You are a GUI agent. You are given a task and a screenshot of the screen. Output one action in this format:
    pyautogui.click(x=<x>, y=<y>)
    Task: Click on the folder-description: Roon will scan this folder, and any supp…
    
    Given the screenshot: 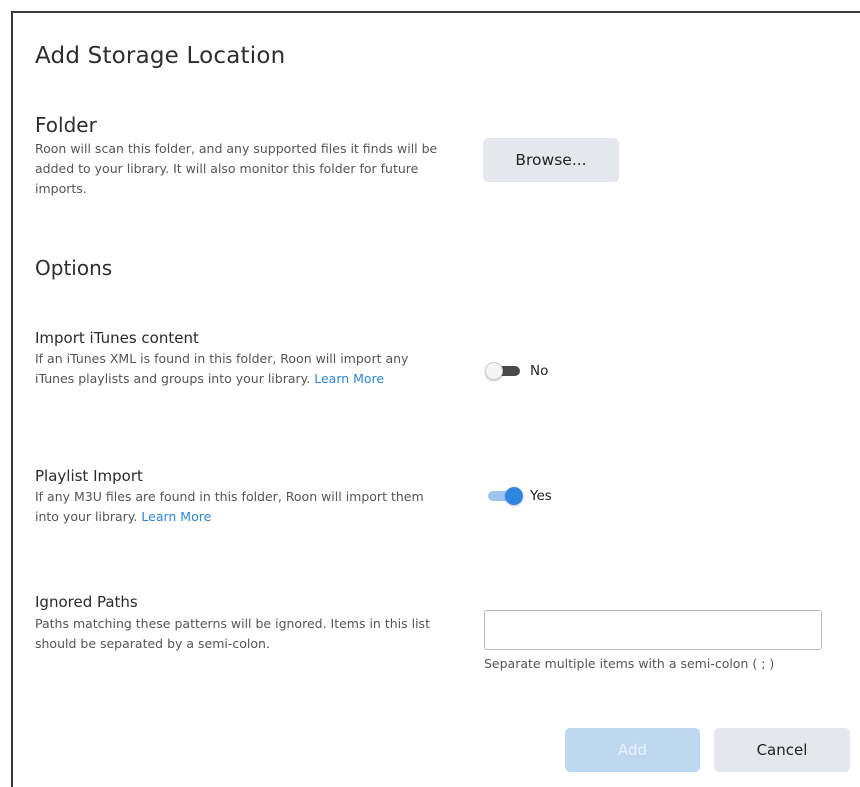 What is the action you would take?
    pyautogui.click(x=236, y=168)
    